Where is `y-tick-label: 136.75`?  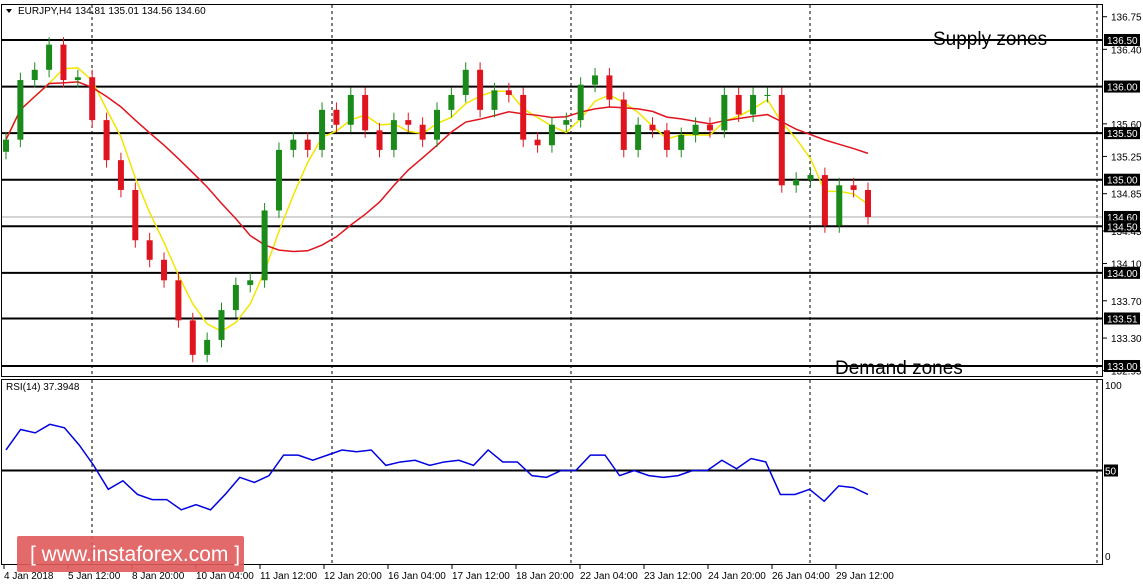
y-tick-label: 136.75 is located at coordinates (1126, 18).